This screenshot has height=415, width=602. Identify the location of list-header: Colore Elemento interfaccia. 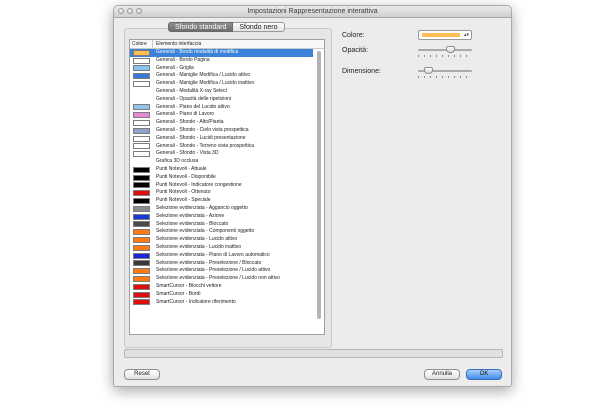
(227, 44).